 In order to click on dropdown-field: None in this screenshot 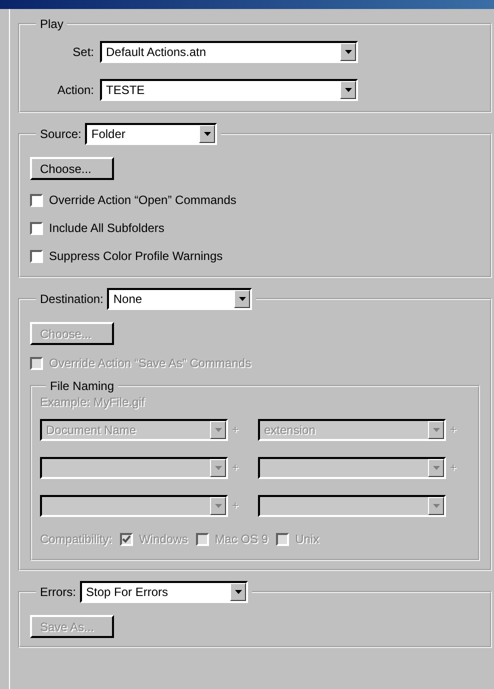, I will do `click(179, 299)`.